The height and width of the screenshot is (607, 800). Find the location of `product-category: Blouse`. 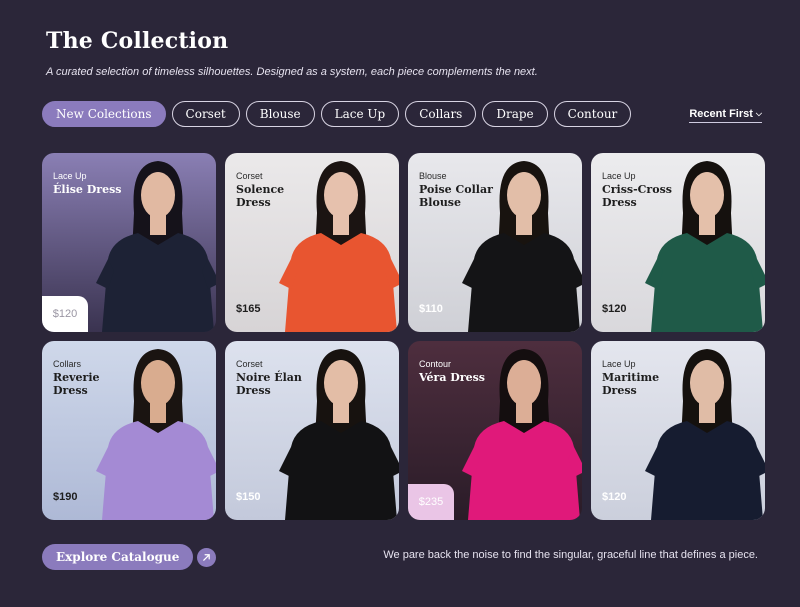

product-category: Blouse is located at coordinates (433, 176).